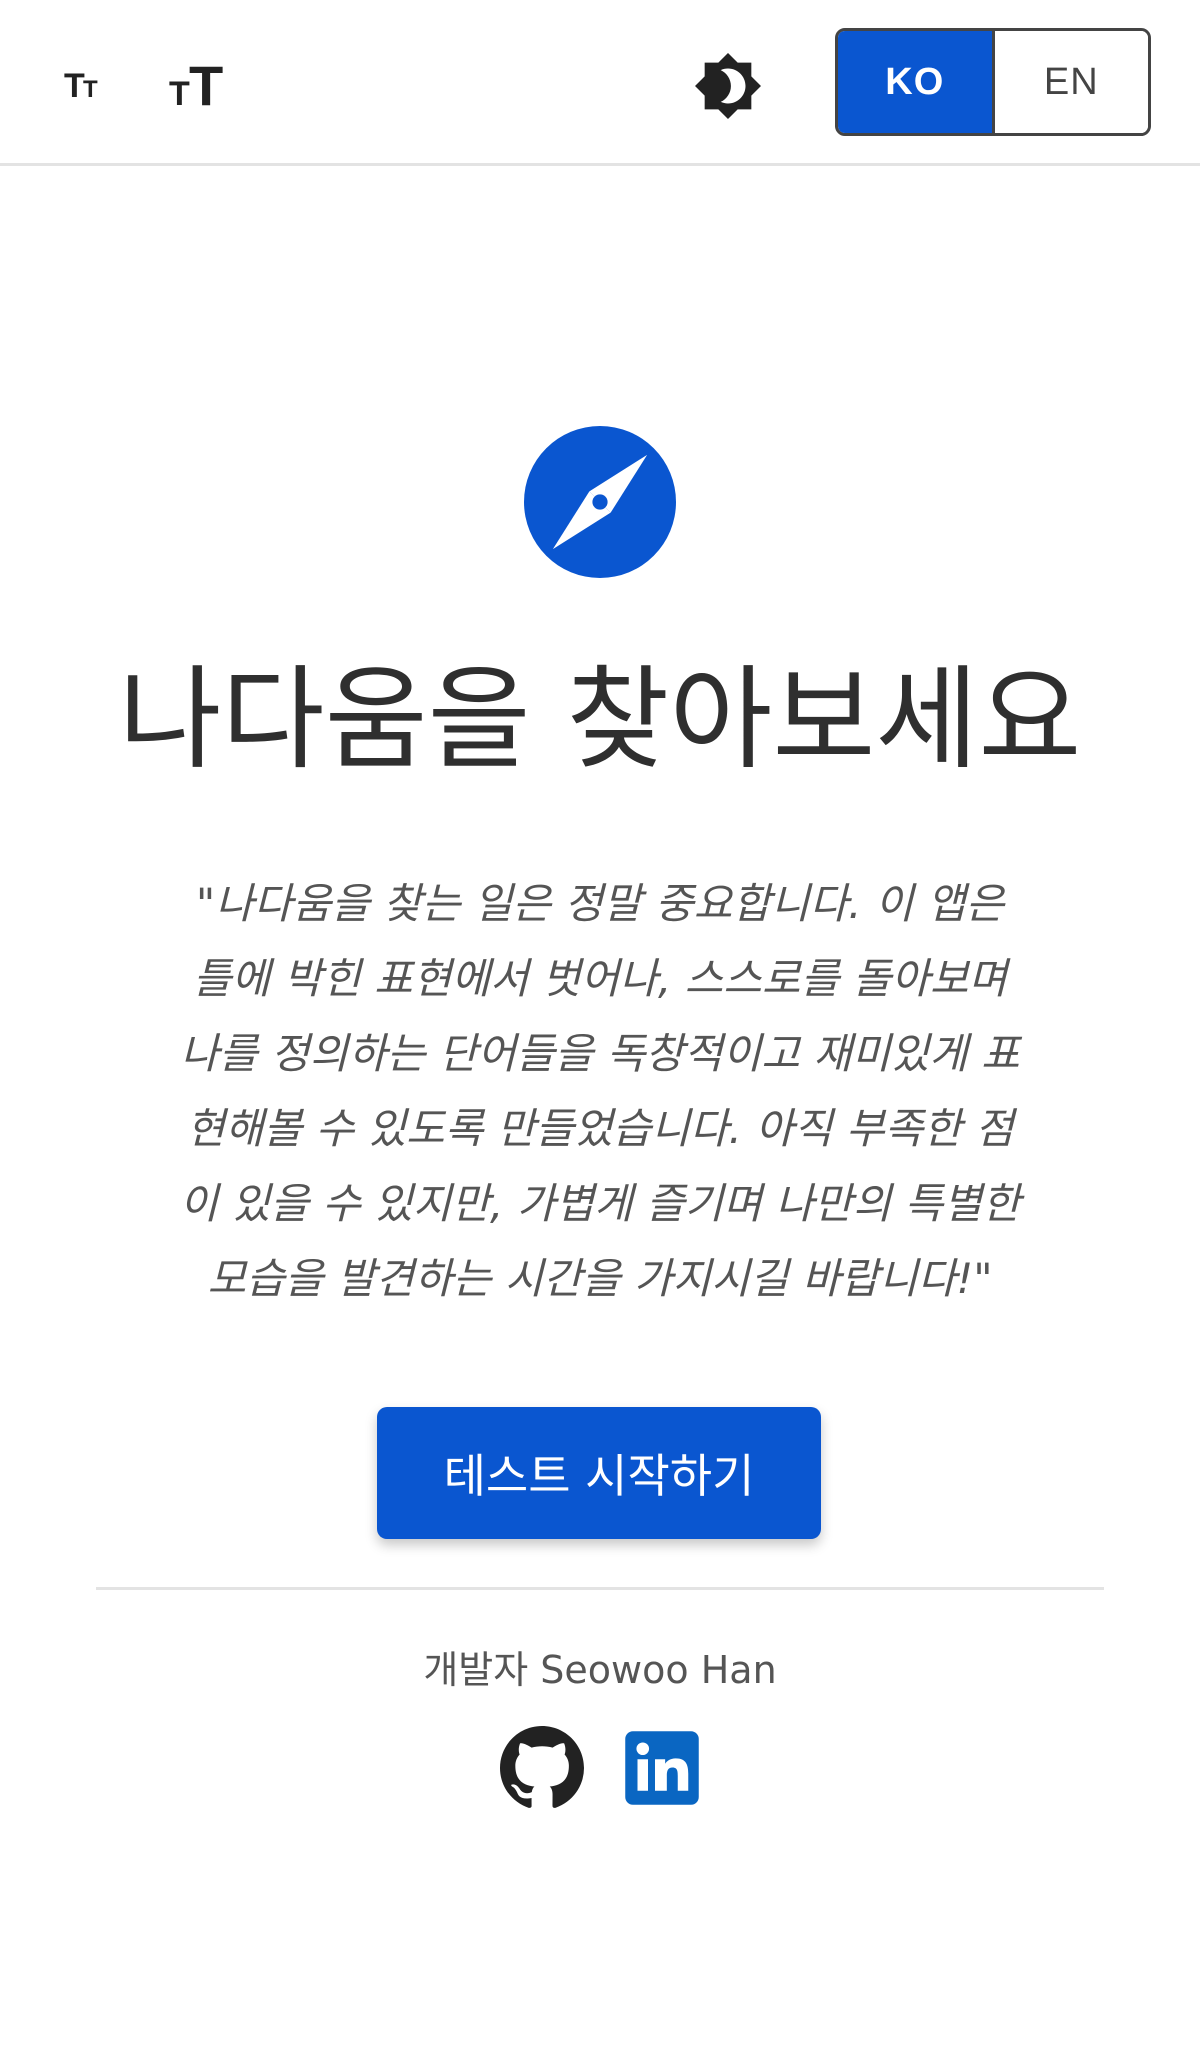 The width and height of the screenshot is (1200, 2052). I want to click on brightness-icon, so click(728, 86).